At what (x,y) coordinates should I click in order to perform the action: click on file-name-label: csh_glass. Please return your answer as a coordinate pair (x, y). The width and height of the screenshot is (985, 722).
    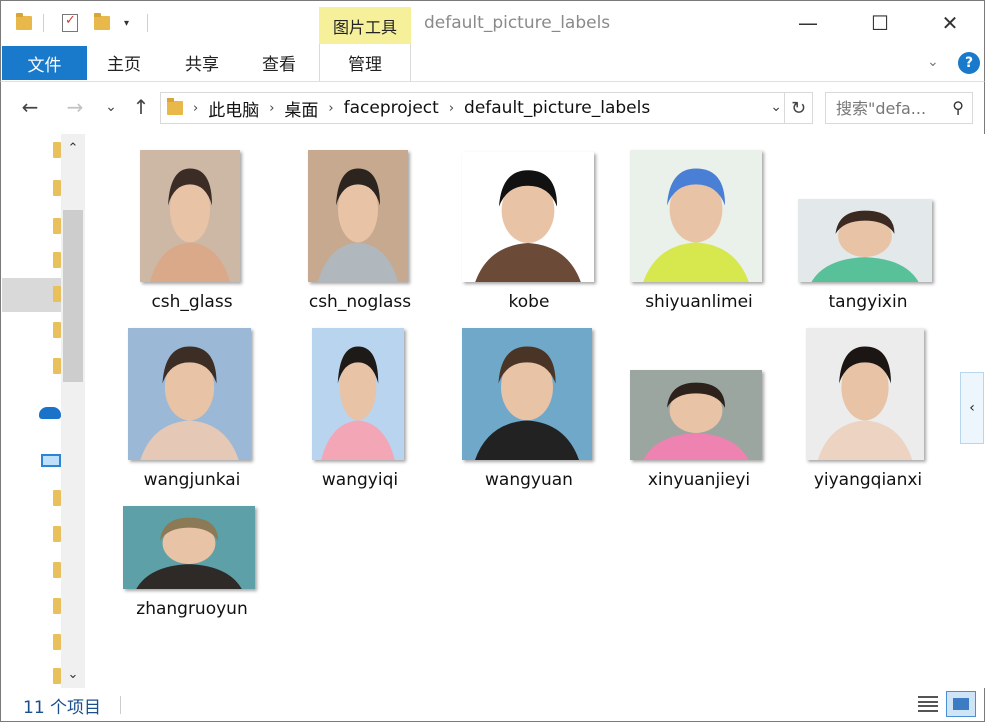
    Looking at the image, I should click on (192, 302).